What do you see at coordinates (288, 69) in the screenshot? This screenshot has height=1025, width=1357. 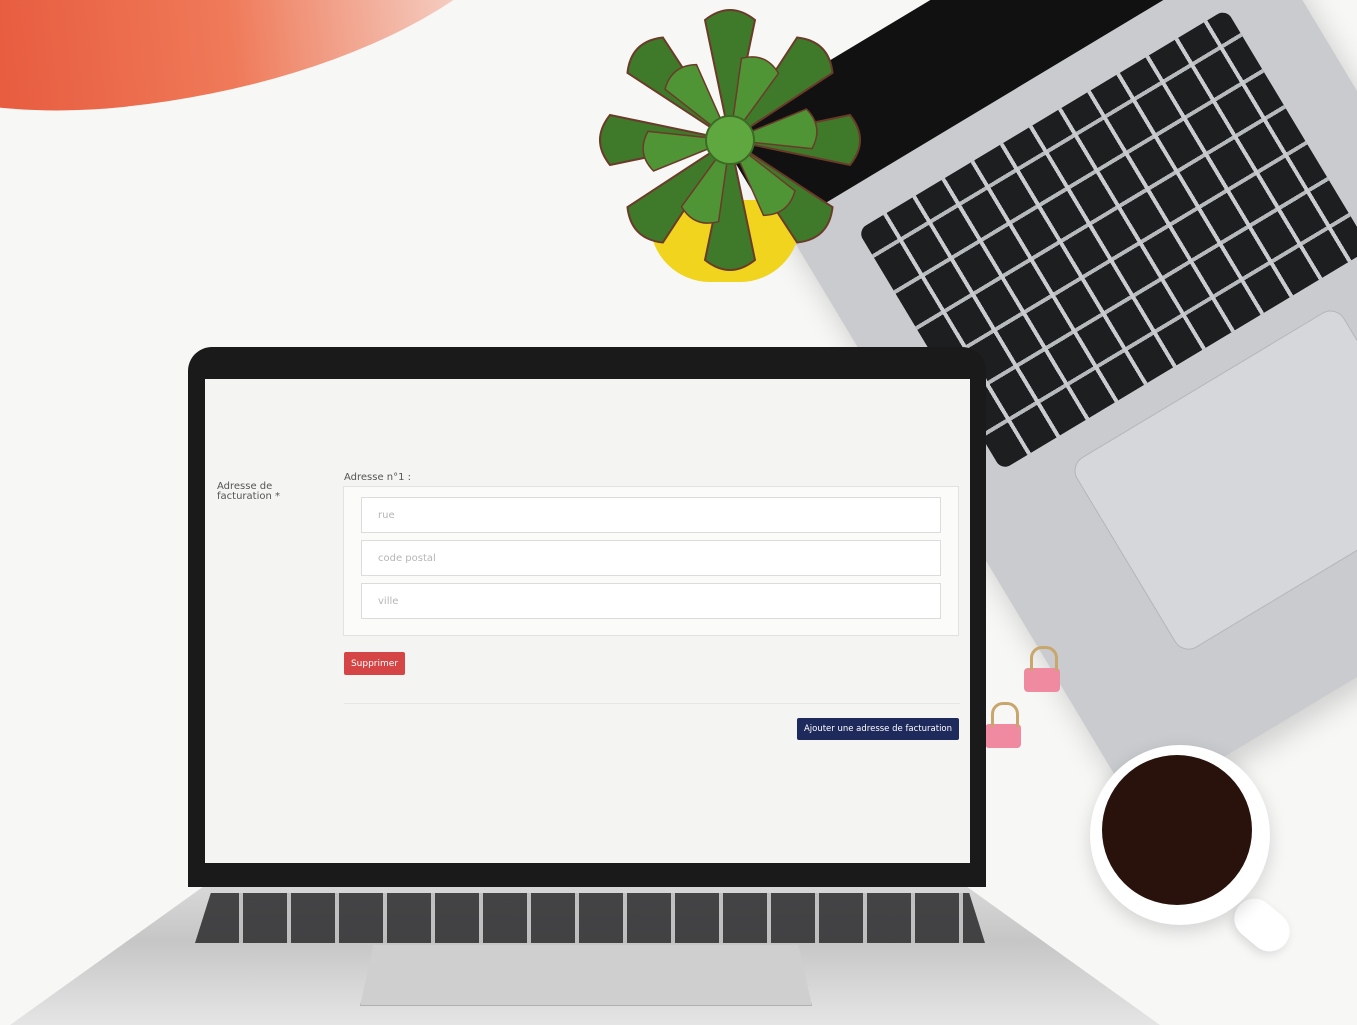 I see `decorative-swoosh` at bounding box center [288, 69].